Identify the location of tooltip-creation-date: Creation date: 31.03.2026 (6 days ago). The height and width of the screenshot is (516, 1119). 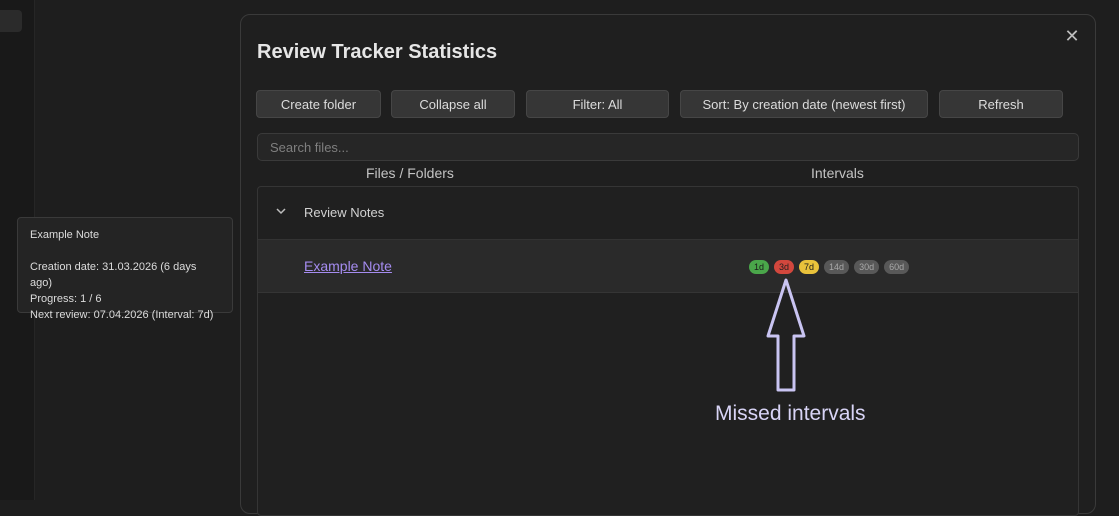
(113, 275).